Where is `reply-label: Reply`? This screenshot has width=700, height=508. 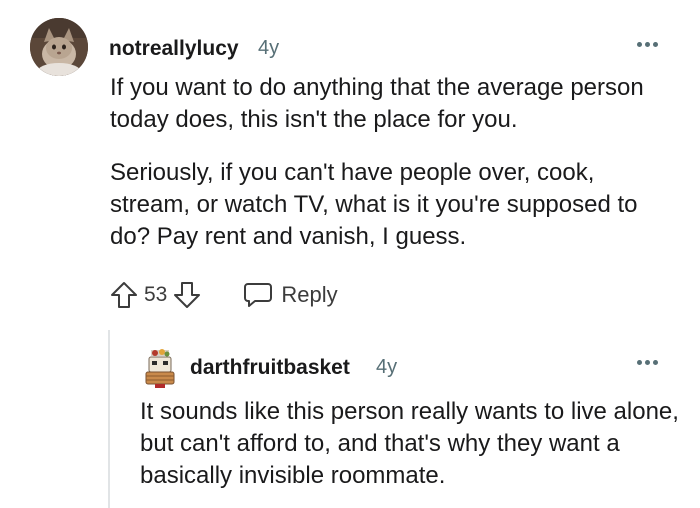 reply-label: Reply is located at coordinates (309, 294).